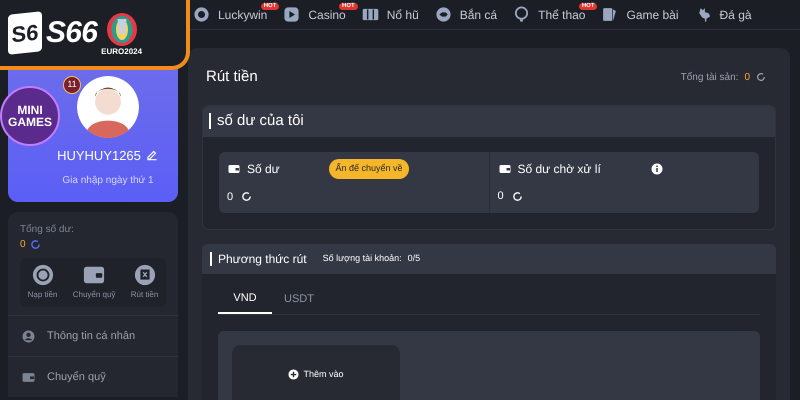 The width and height of the screenshot is (800, 400). Describe the element at coordinates (640, 15) in the screenshot. I see `nav-link: Game bài` at that location.